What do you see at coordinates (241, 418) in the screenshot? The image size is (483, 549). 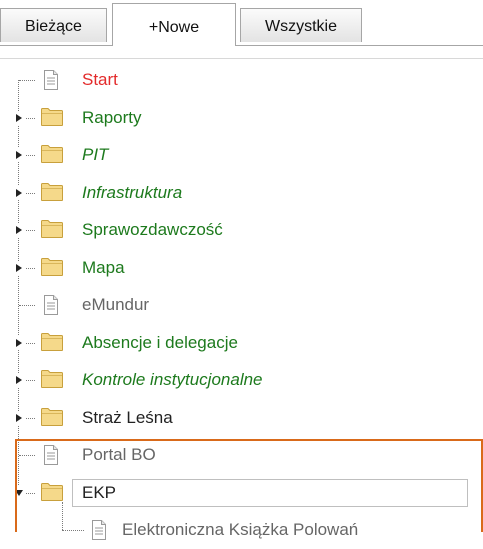 I see `tree-item-straz-lesna: Straż Leśna` at bounding box center [241, 418].